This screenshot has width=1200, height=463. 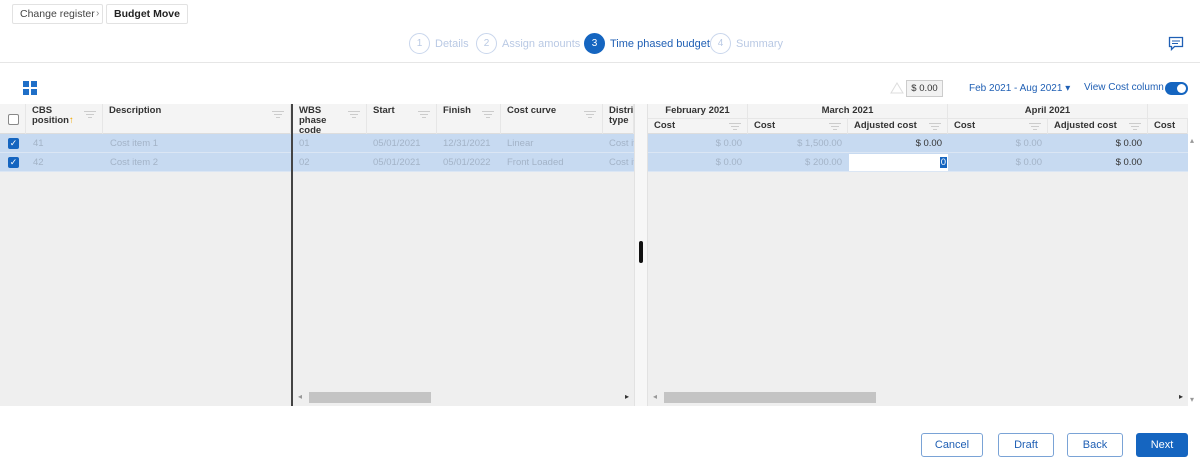 What do you see at coordinates (520, 143) in the screenshot?
I see `cell-cost-curve: Linear` at bounding box center [520, 143].